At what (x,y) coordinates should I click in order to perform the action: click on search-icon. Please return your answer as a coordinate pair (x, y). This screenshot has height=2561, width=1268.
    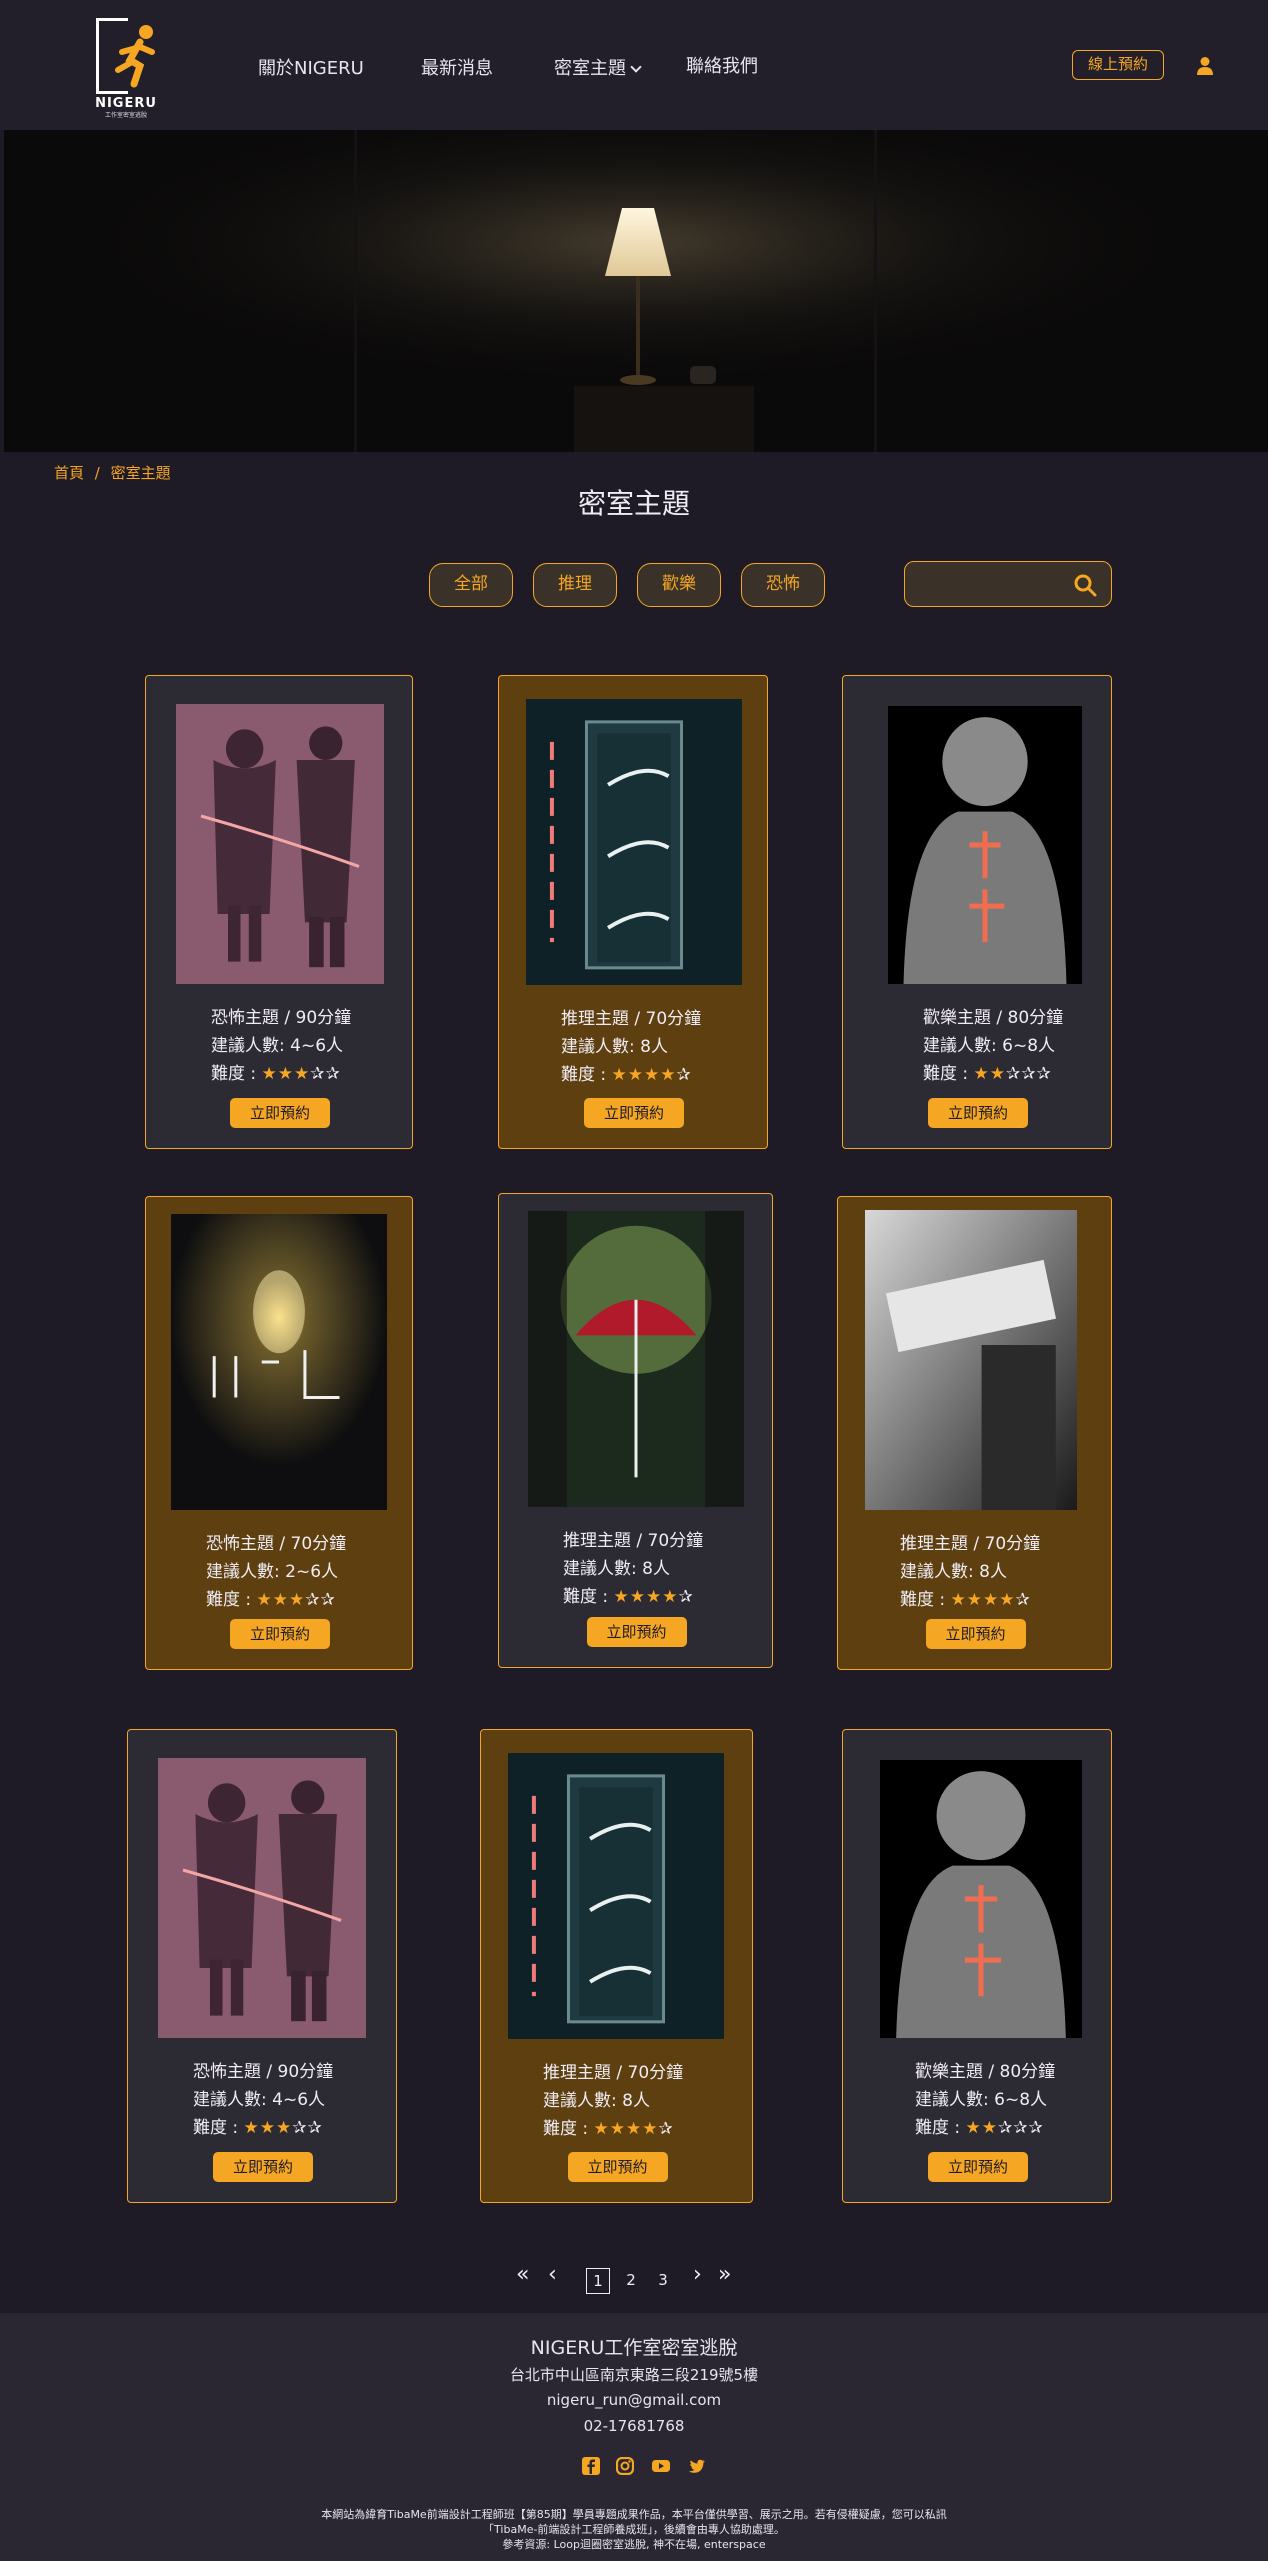
    Looking at the image, I should click on (1085, 585).